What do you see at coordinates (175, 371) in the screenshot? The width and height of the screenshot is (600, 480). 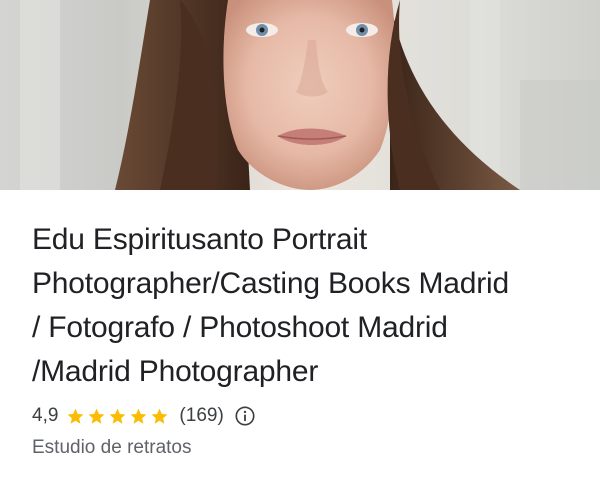 I see `title-line: /Madrid Photographer` at bounding box center [175, 371].